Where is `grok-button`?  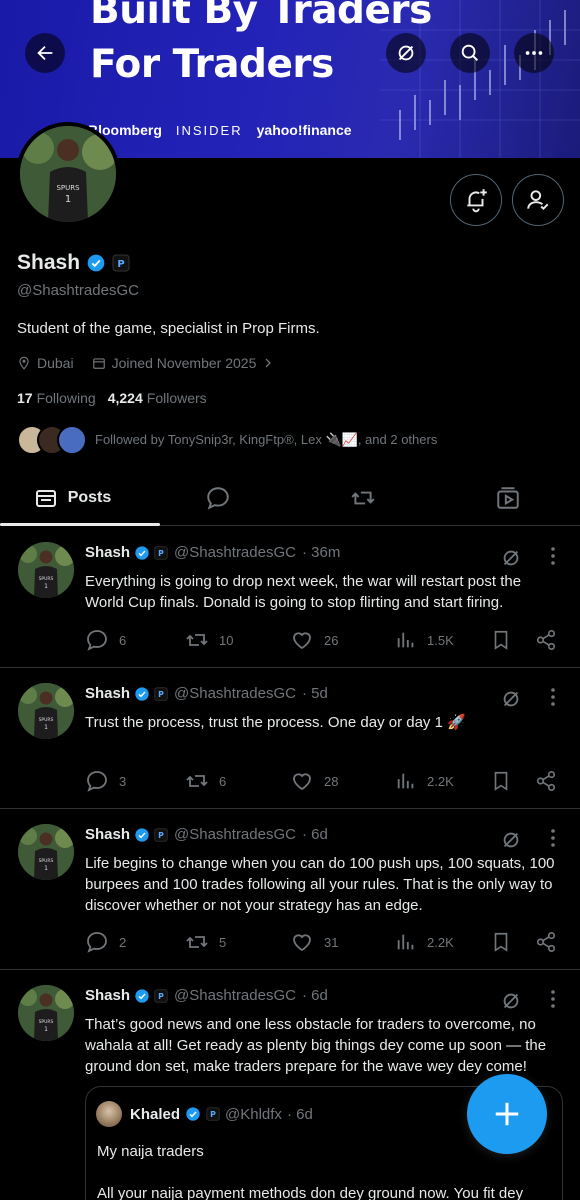 grok-button is located at coordinates (406, 53).